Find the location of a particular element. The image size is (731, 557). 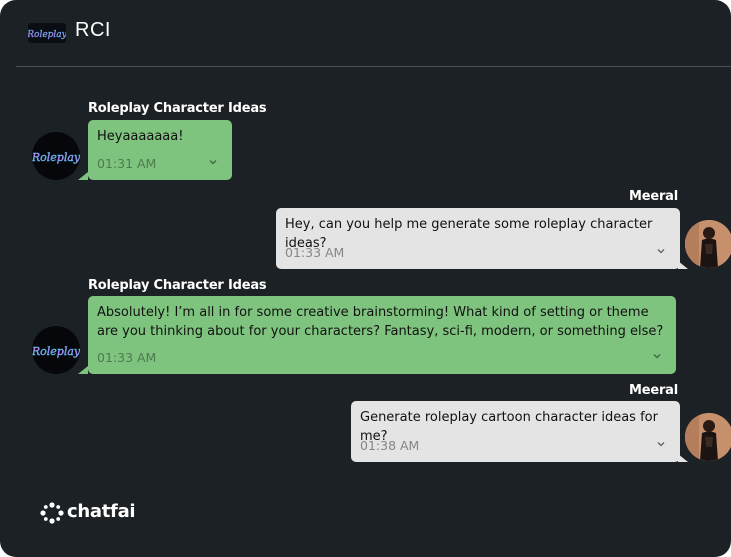

chatfai-logo-icon is located at coordinates (52, 513).